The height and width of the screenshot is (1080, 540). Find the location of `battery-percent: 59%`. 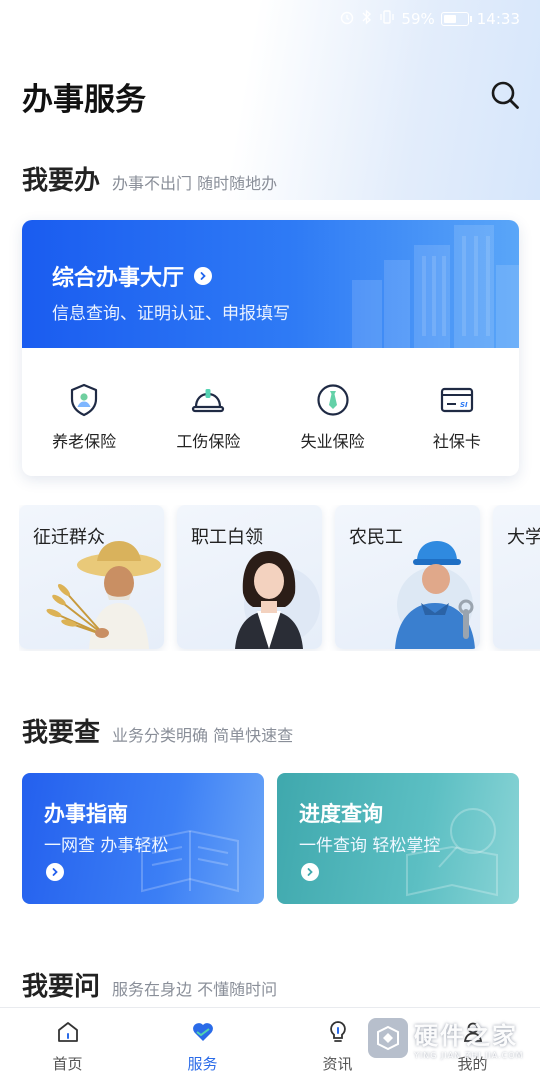

battery-percent: 59% is located at coordinates (418, 19).